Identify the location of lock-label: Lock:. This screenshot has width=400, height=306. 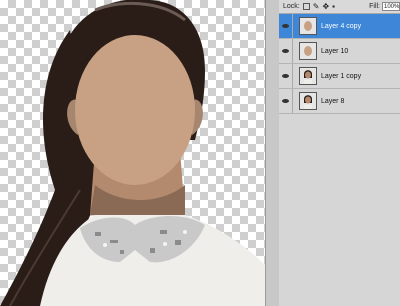
(291, 6).